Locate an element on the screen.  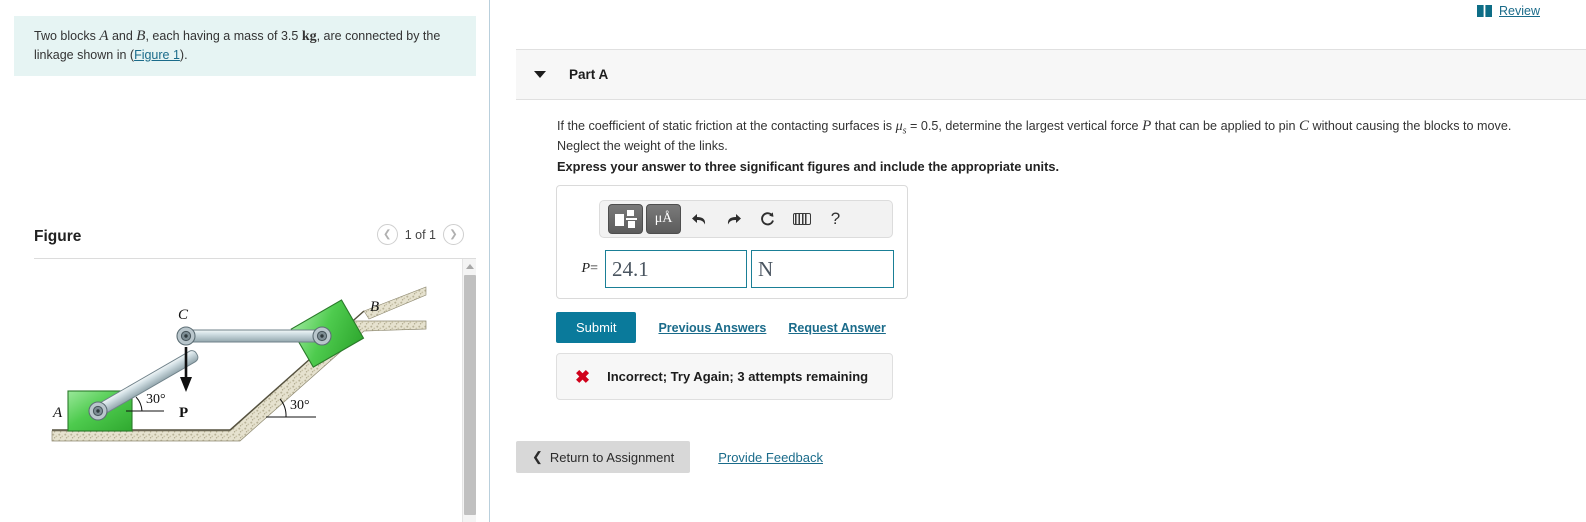
help-button: ? is located at coordinates (835, 219).